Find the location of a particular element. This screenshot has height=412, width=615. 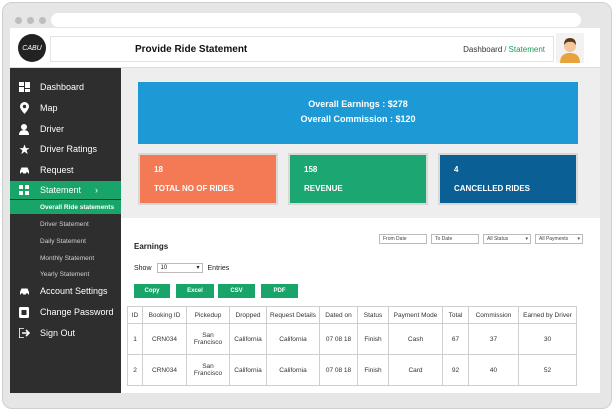

user-icon is located at coordinates (24, 129).